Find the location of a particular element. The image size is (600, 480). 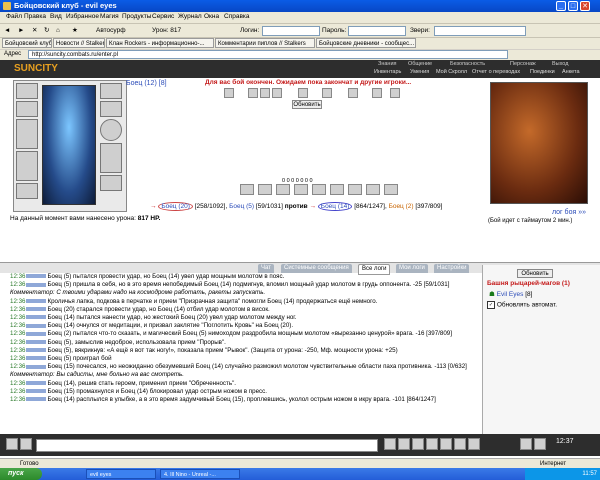

nav-fights: Поединки is located at coordinates (542, 72).